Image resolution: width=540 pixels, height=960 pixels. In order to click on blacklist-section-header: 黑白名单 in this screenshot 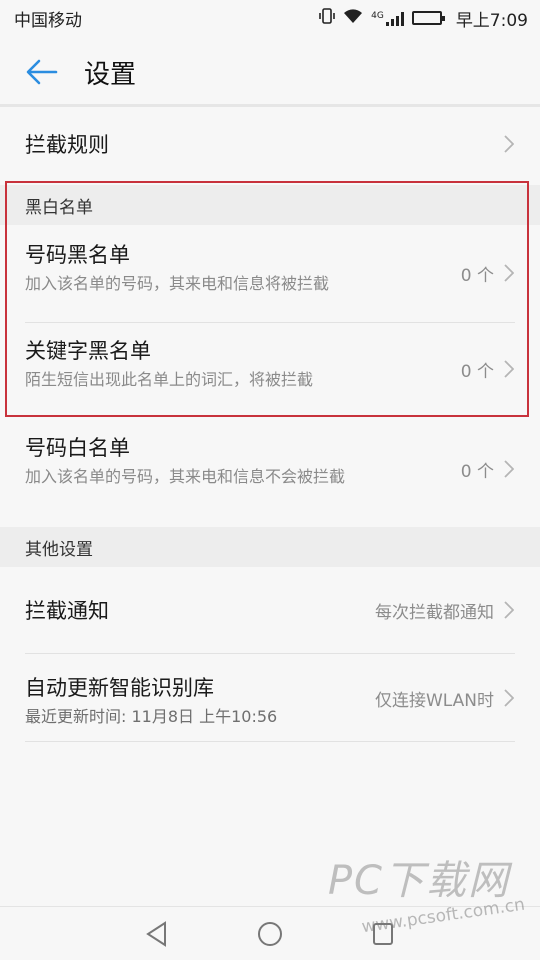, I will do `click(270, 205)`.